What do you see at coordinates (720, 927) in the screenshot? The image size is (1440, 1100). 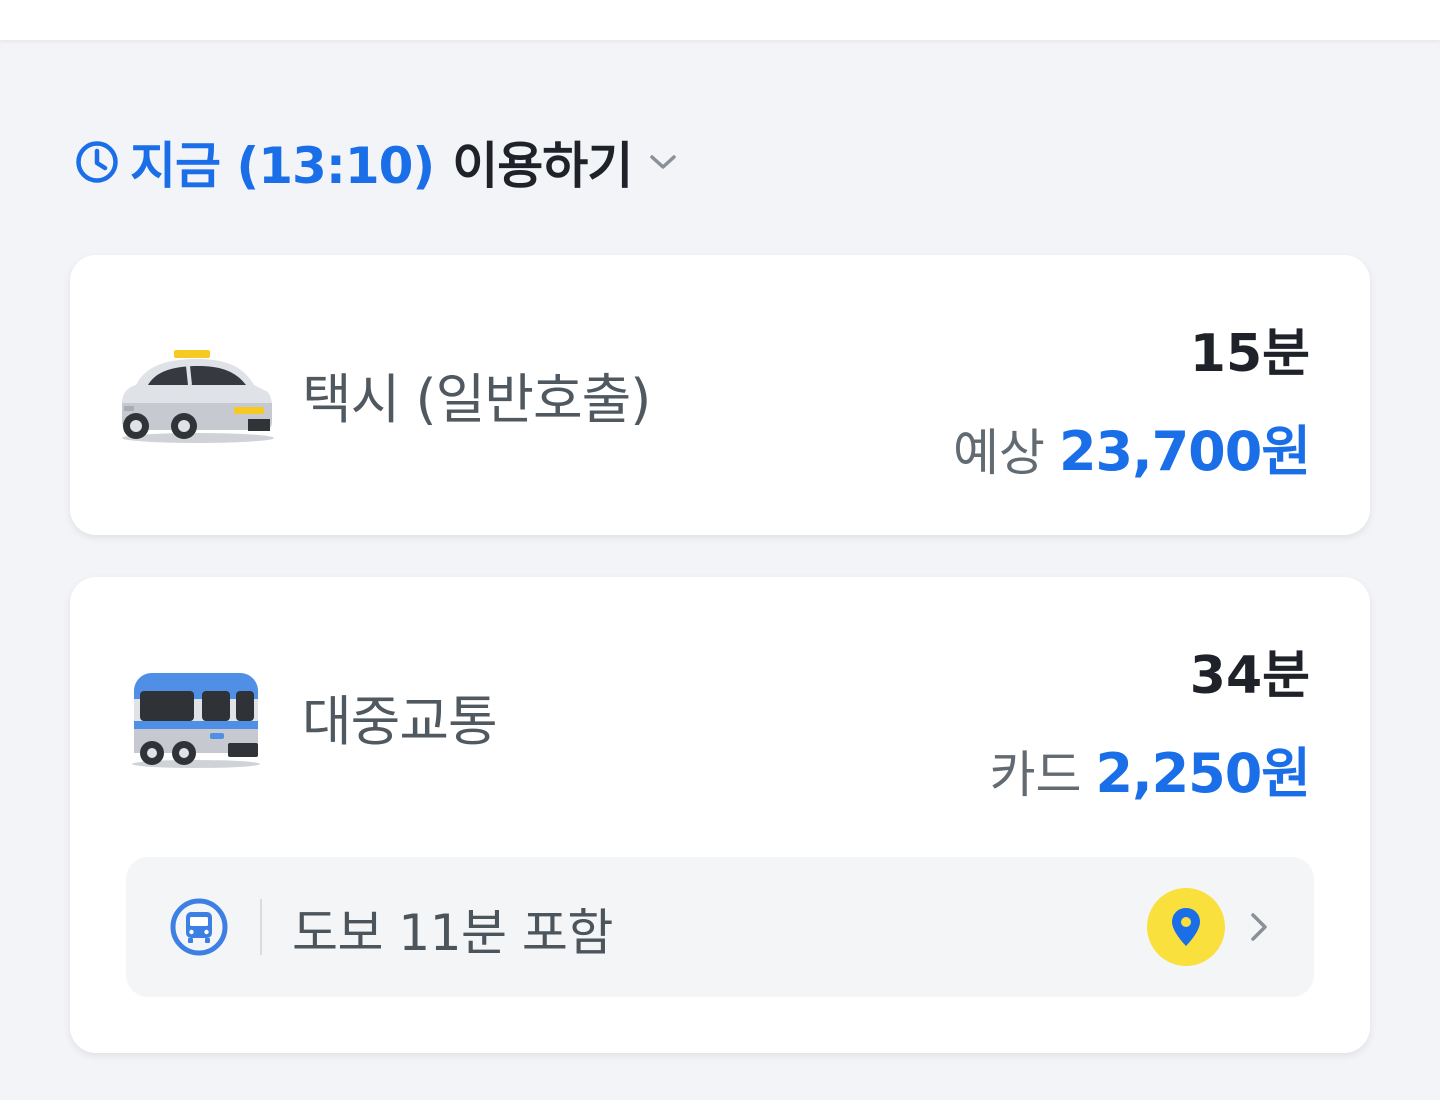 I see `transit-route-summary: 도보 11분 포함` at bounding box center [720, 927].